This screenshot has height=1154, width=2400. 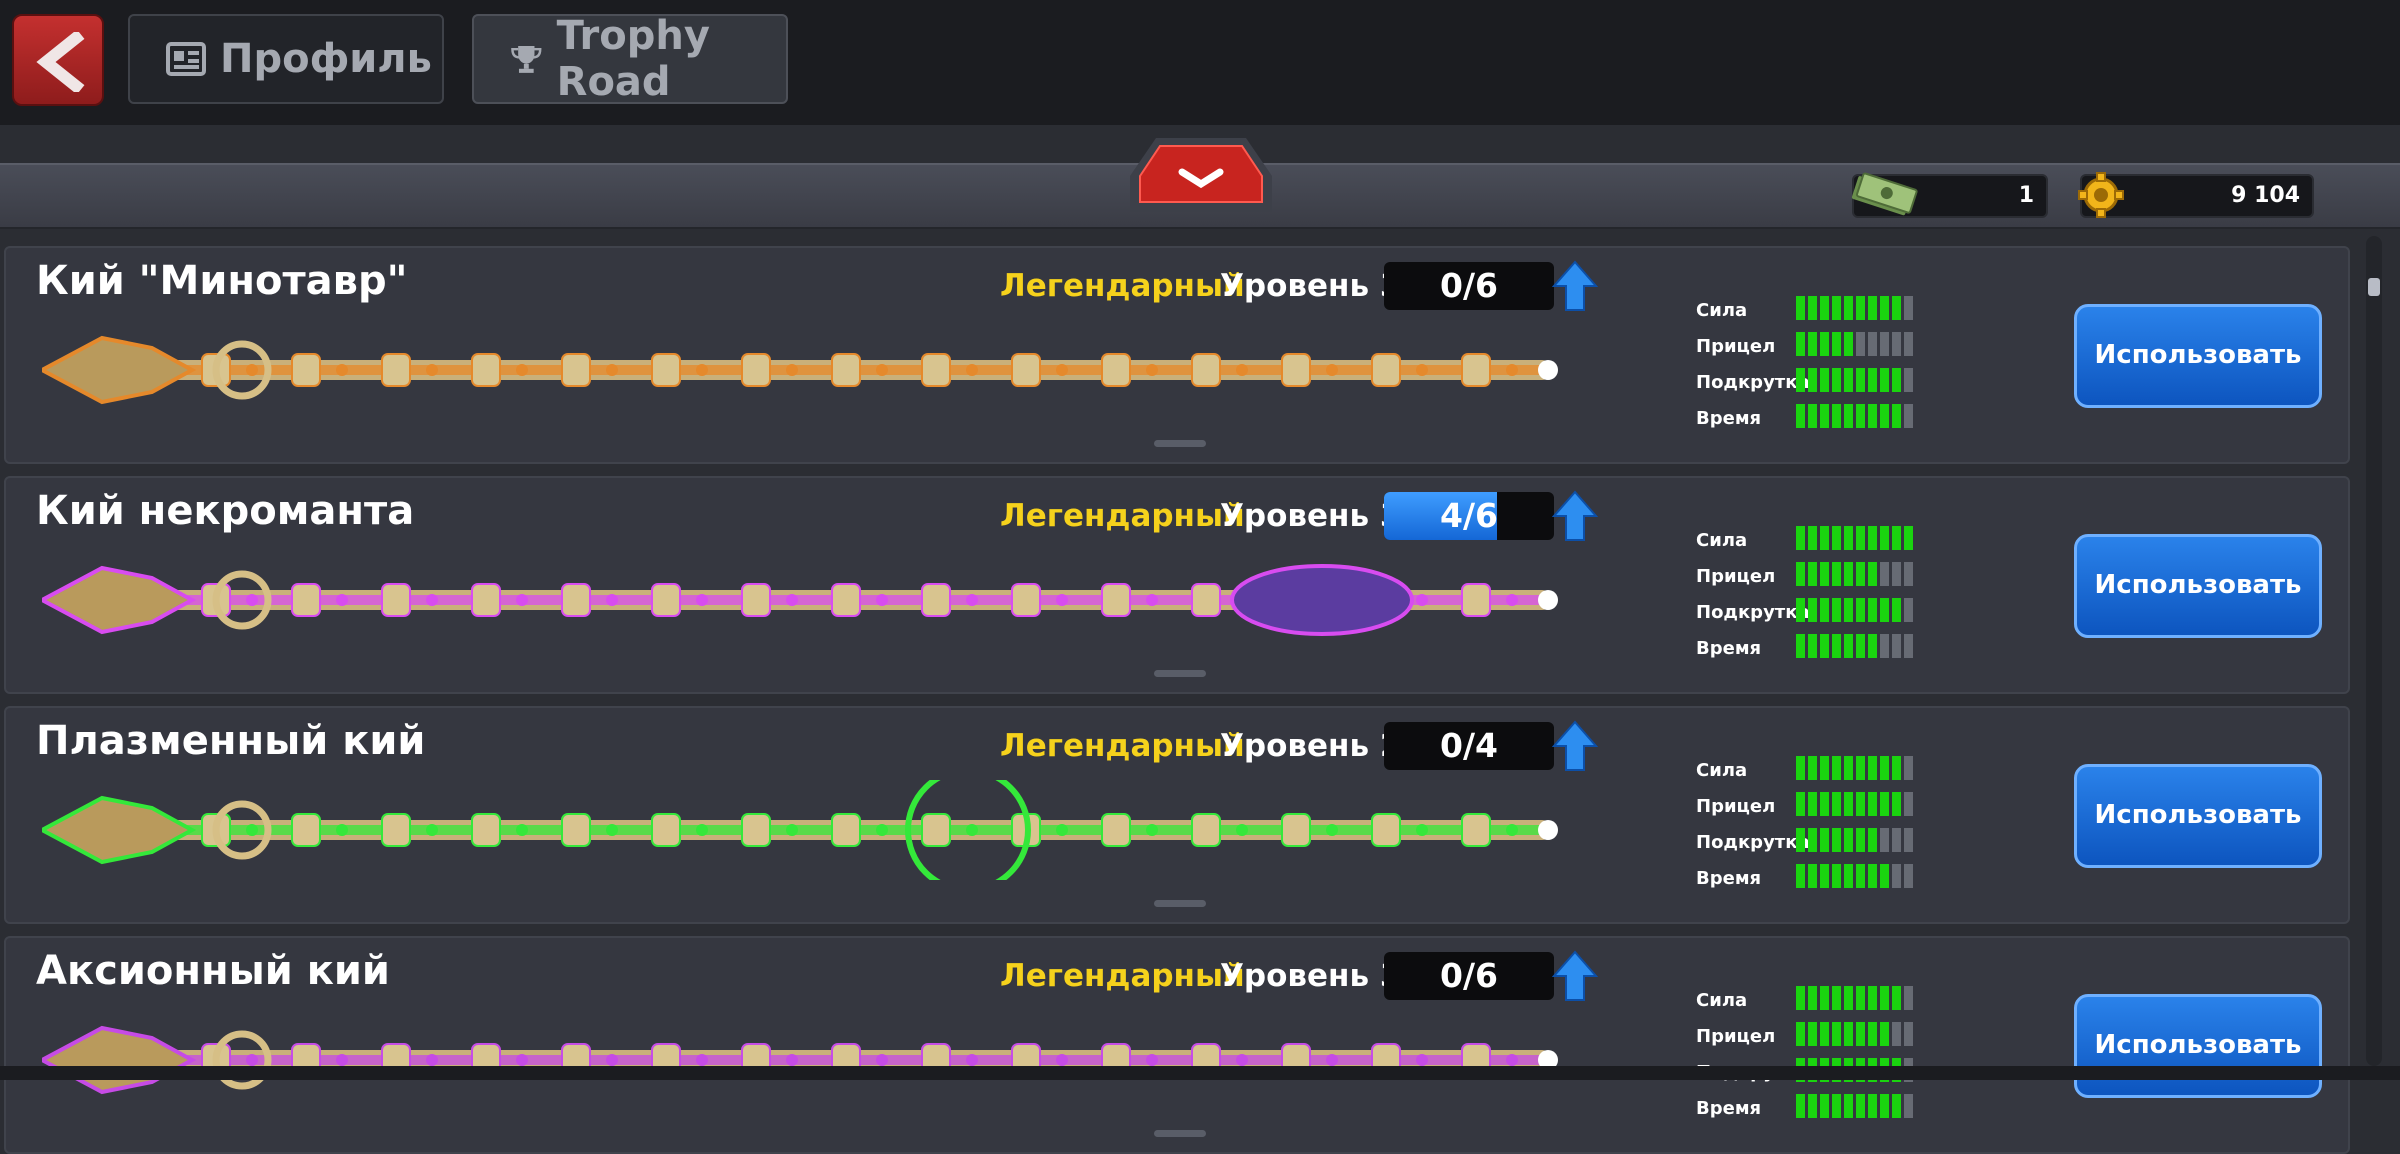 What do you see at coordinates (1201, 175) in the screenshot?
I see `collapse-button` at bounding box center [1201, 175].